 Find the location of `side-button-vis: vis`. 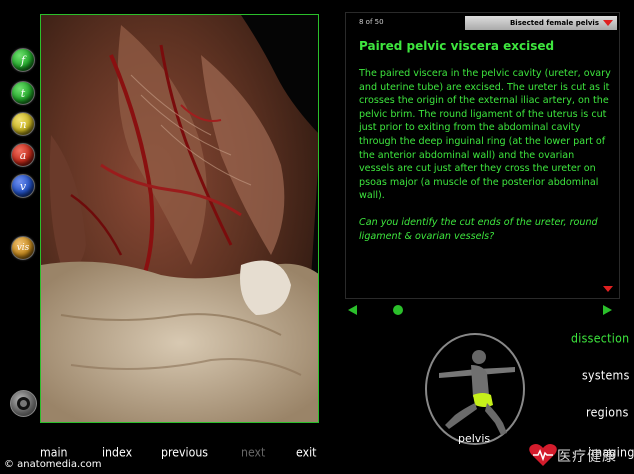

side-button-vis: vis is located at coordinates (23, 248).